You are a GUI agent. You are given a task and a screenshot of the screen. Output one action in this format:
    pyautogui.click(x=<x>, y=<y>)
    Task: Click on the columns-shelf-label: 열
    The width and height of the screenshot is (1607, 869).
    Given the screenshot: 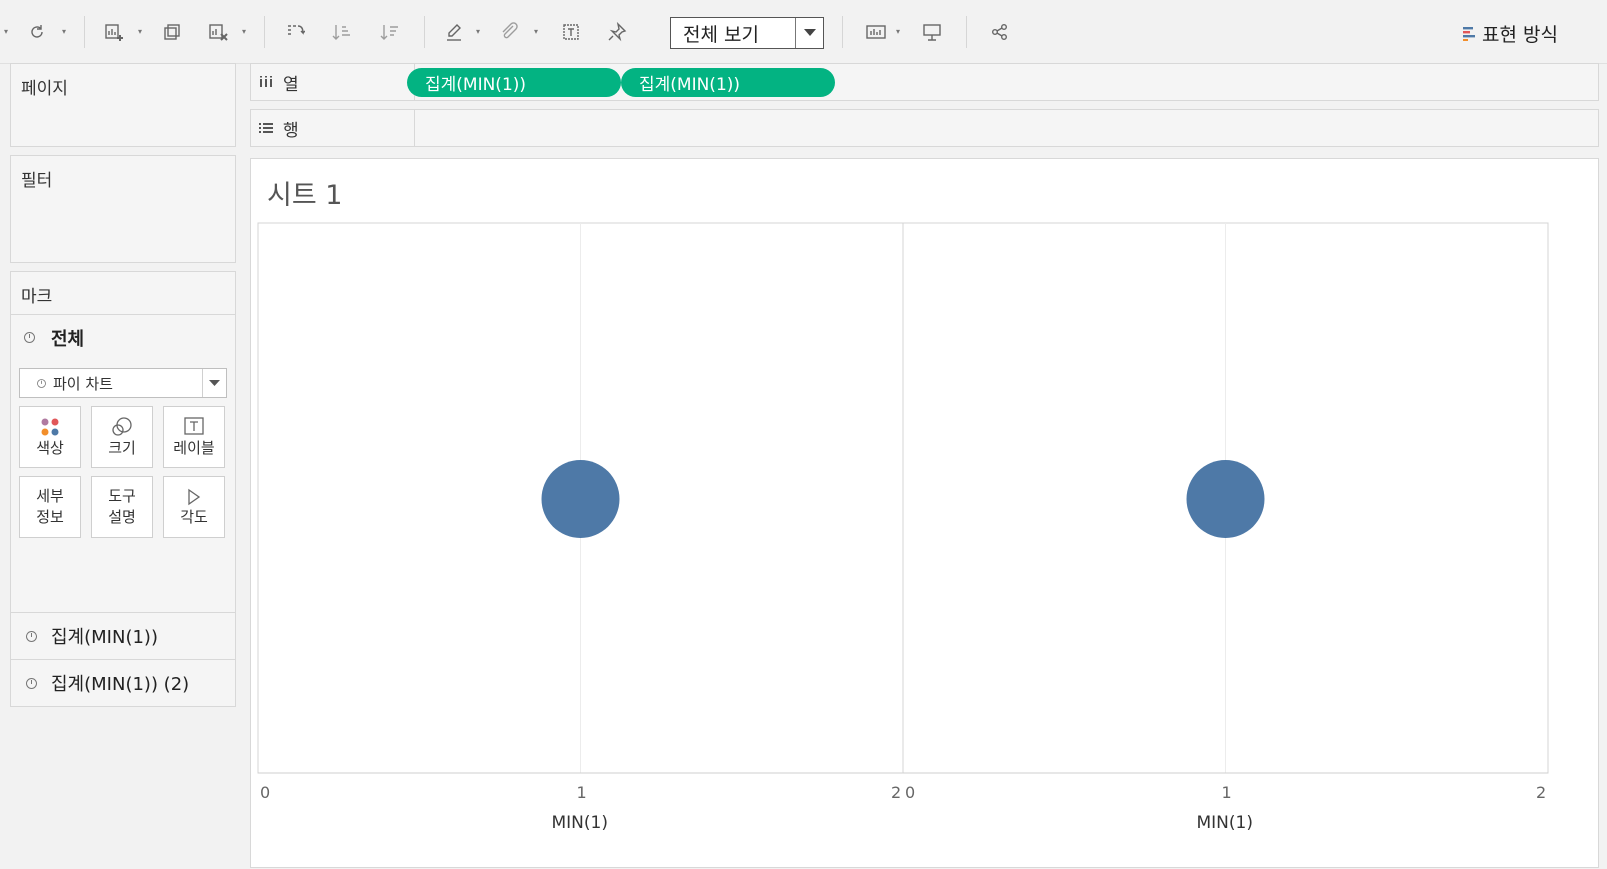 What is the action you would take?
    pyautogui.click(x=333, y=82)
    